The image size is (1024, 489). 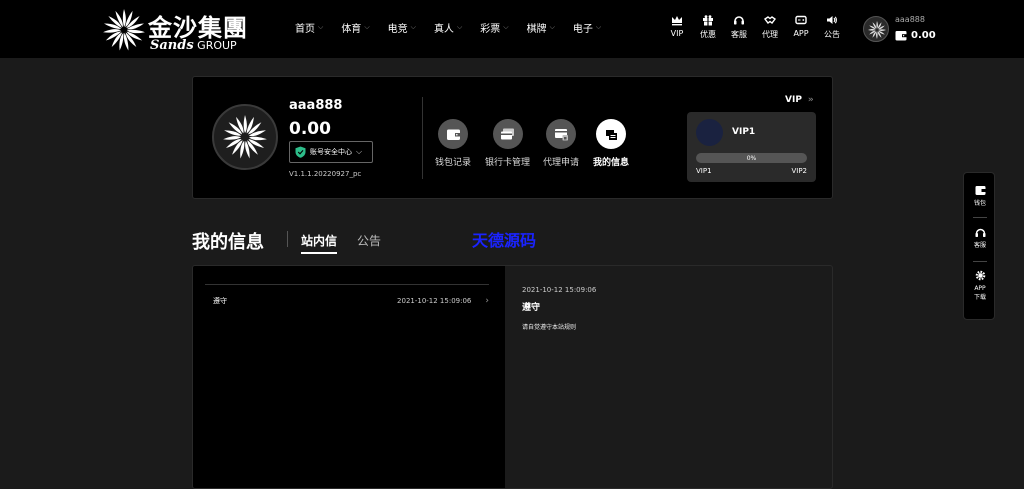 I want to click on brand-logo: 金沙集團 Sands GROUP, so click(x=177, y=29).